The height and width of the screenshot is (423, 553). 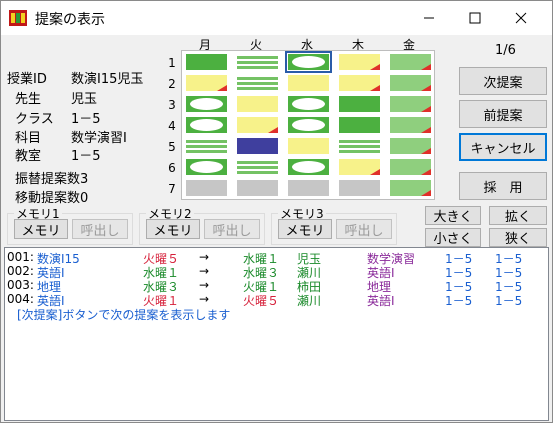 I want to click on room-value: 1－5, so click(x=86, y=156).